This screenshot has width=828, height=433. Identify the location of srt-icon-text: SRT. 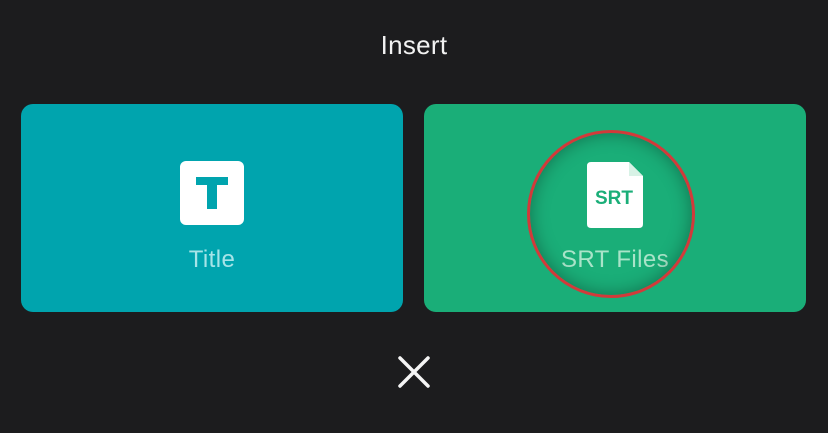
(614, 198).